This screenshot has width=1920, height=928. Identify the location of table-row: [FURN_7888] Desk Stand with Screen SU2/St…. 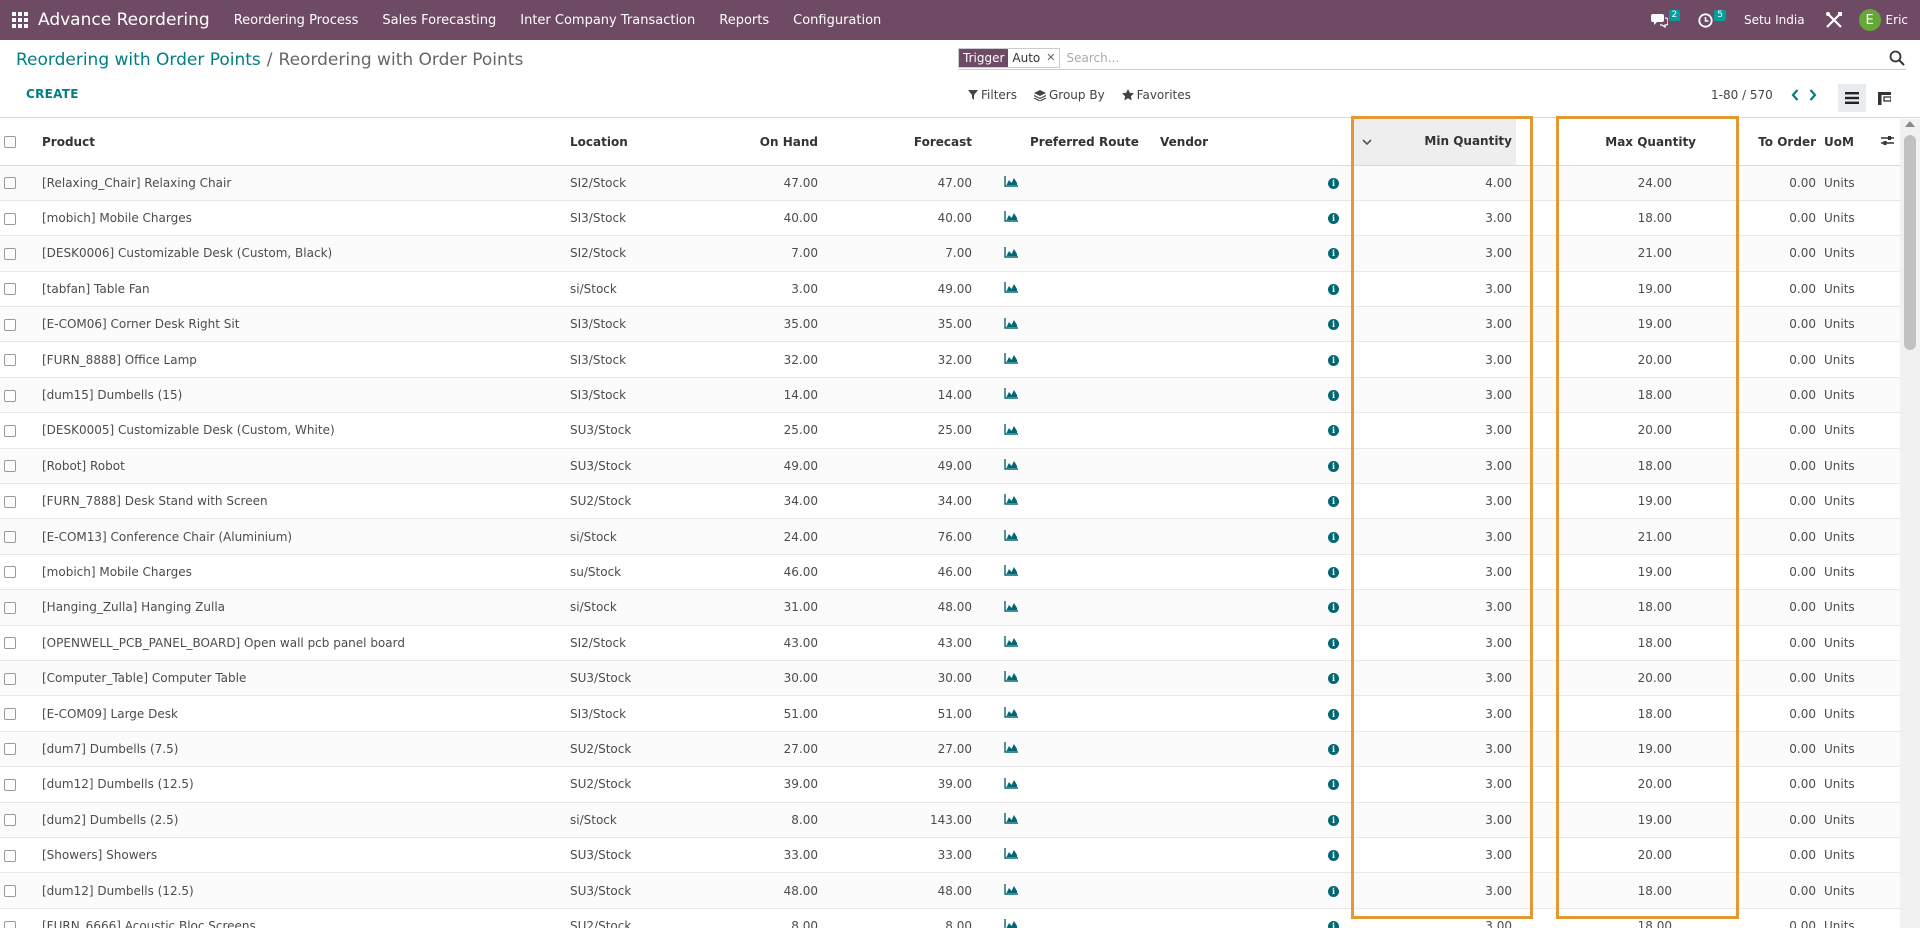
(950, 501).